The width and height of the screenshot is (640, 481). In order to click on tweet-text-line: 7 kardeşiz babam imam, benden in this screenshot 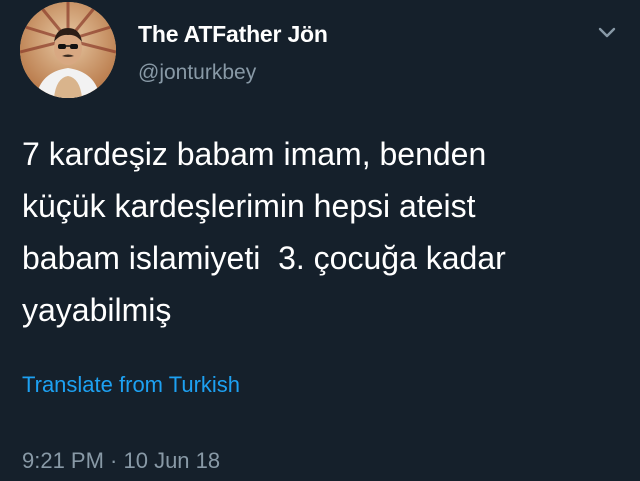, I will do `click(254, 154)`.